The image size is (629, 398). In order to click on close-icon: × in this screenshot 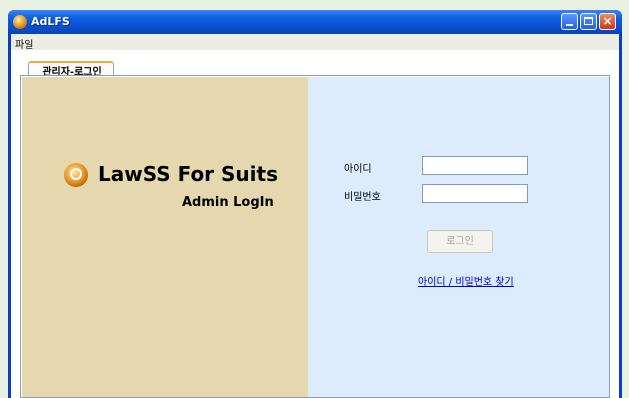, I will do `click(607, 21)`.